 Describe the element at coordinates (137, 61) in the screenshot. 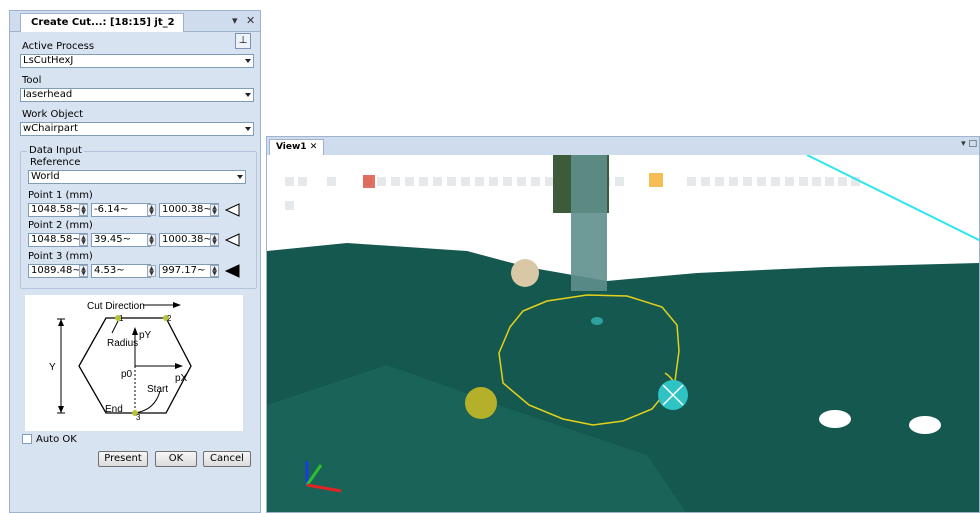

I see `active-process-select: LsCutHexJ` at that location.